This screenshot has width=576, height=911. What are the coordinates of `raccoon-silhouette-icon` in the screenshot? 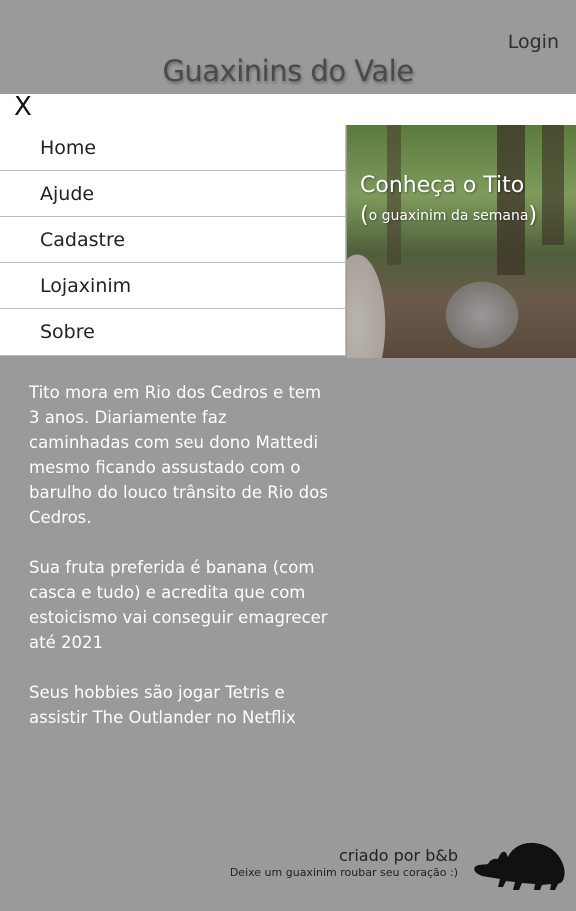 It's located at (519, 866).